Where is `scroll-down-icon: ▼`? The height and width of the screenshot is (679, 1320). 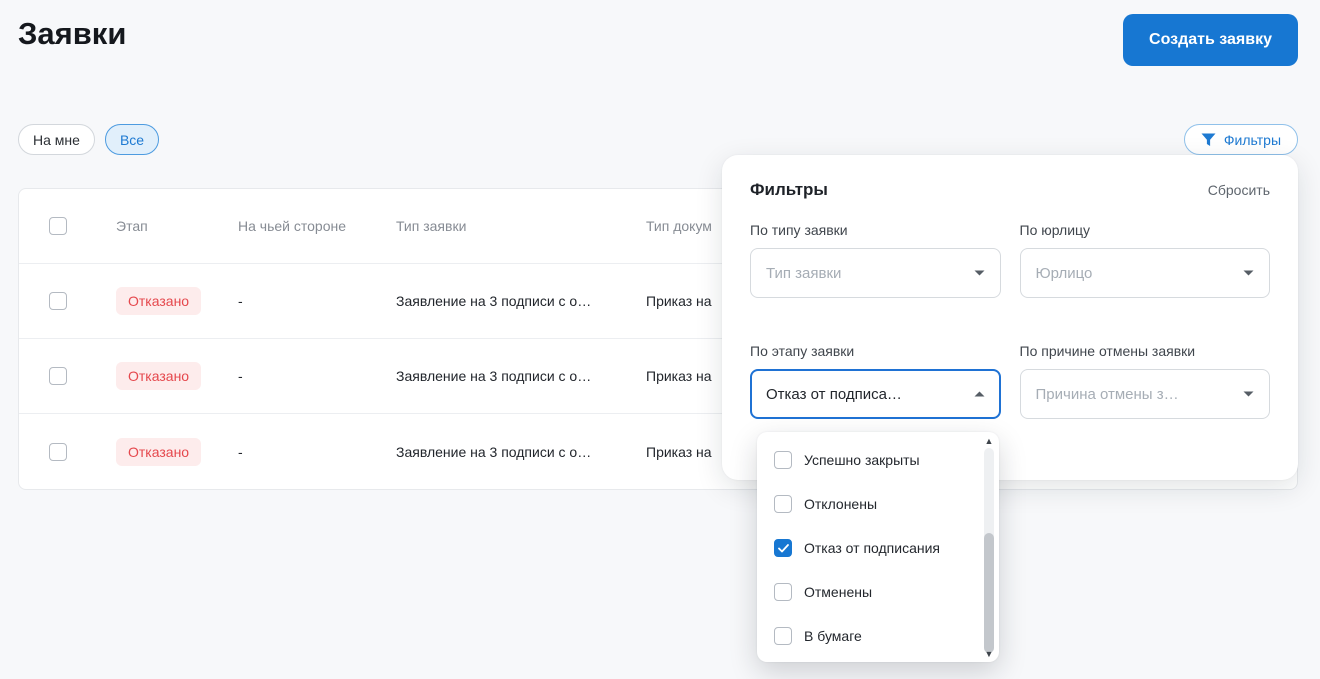 scroll-down-icon: ▼ is located at coordinates (989, 654).